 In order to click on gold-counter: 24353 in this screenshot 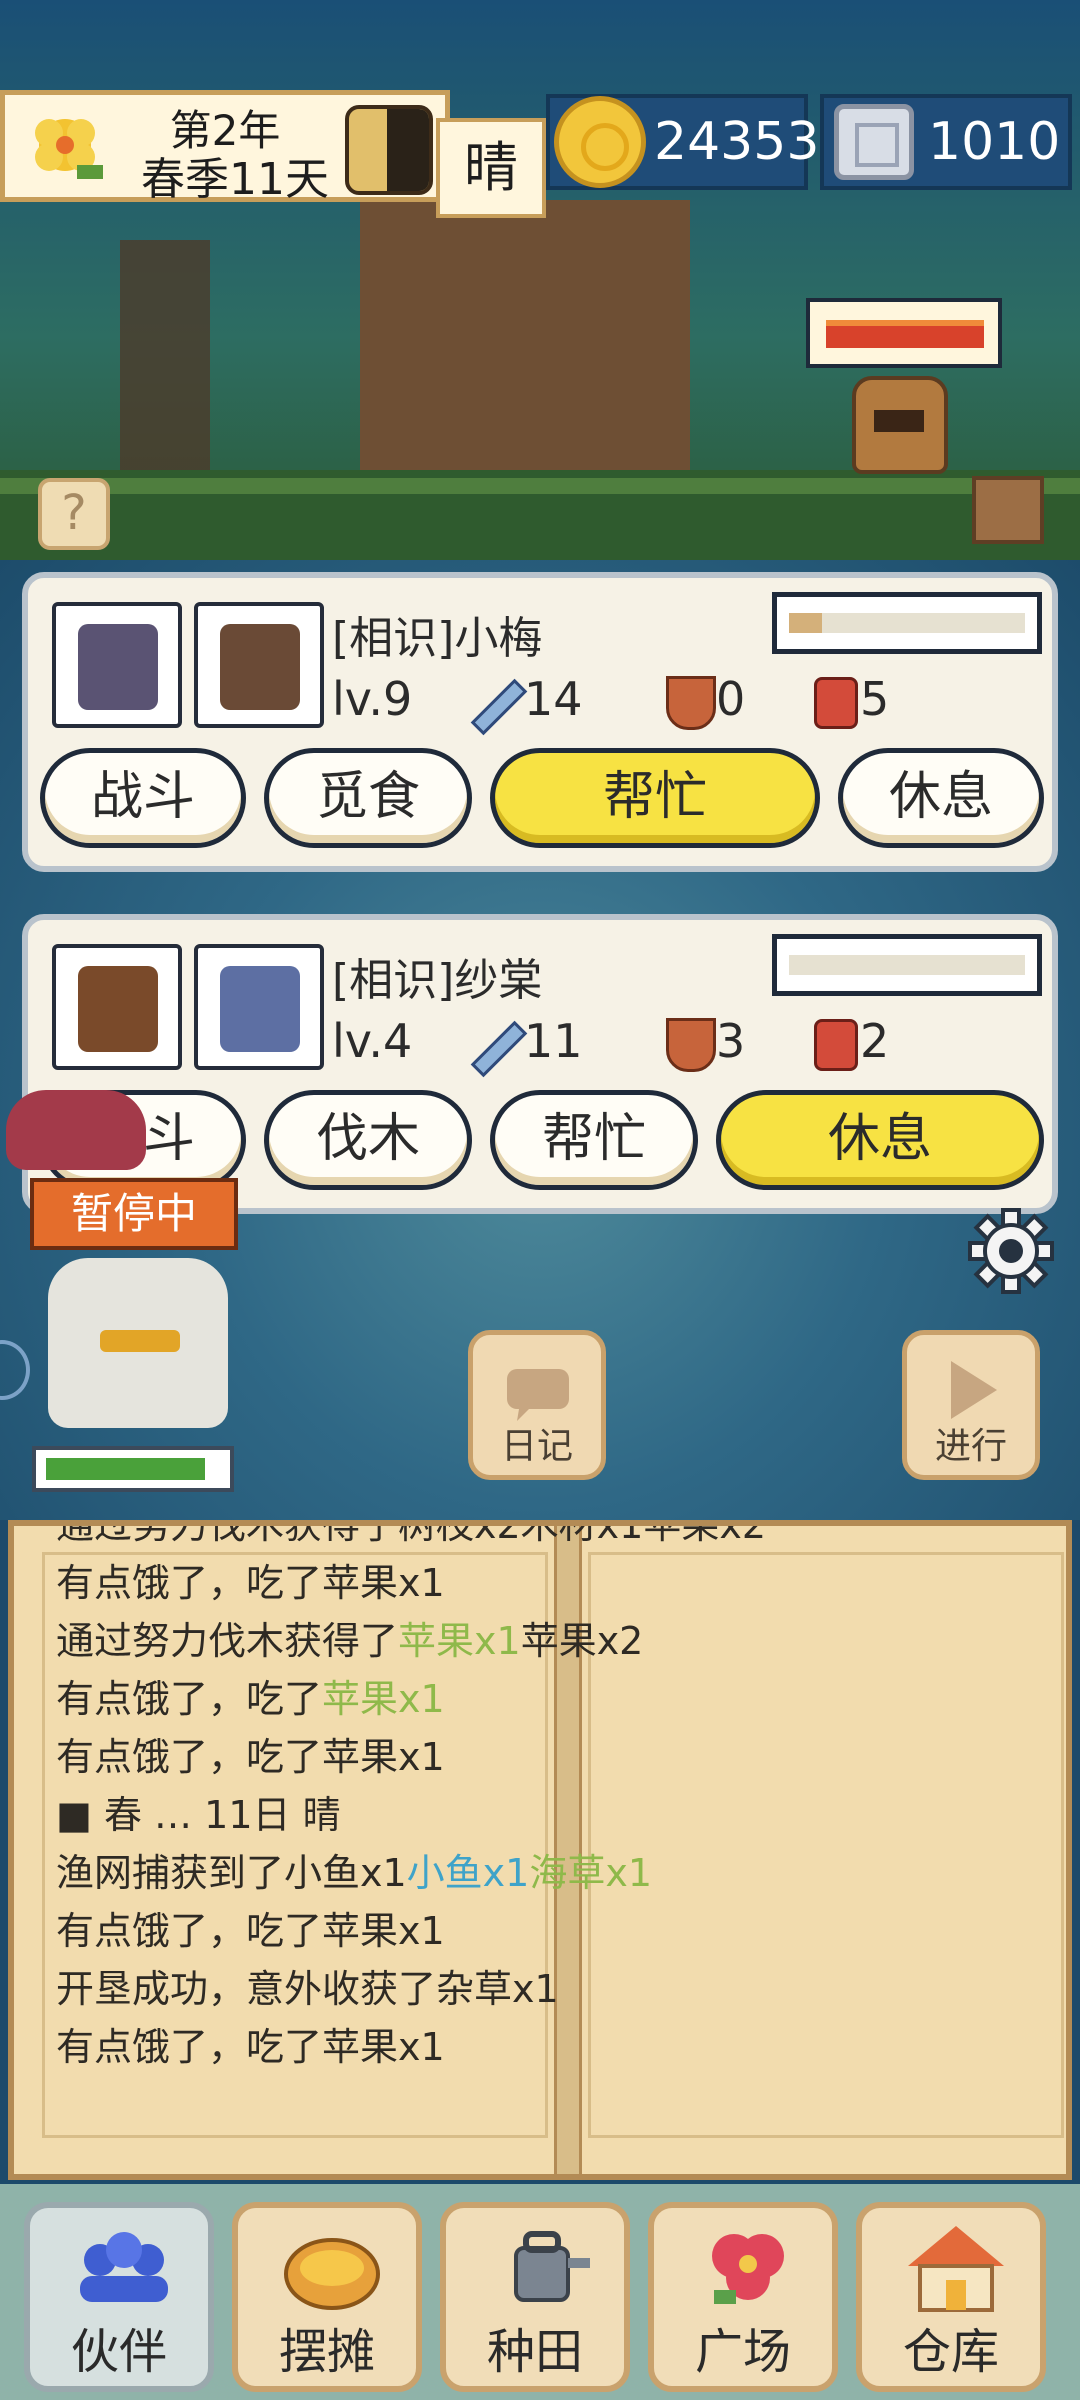, I will do `click(682, 142)`.